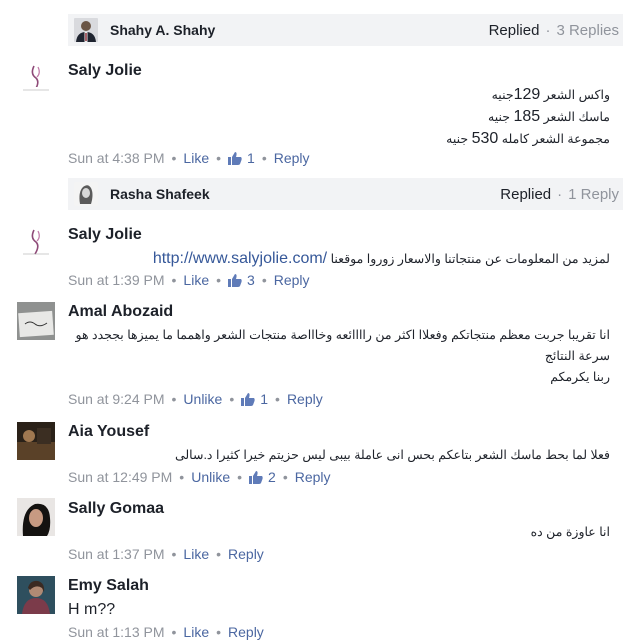 Image resolution: width=640 pixels, height=640 pixels. What do you see at coordinates (485, 138) in the screenshot?
I see `price-value: 530` at bounding box center [485, 138].